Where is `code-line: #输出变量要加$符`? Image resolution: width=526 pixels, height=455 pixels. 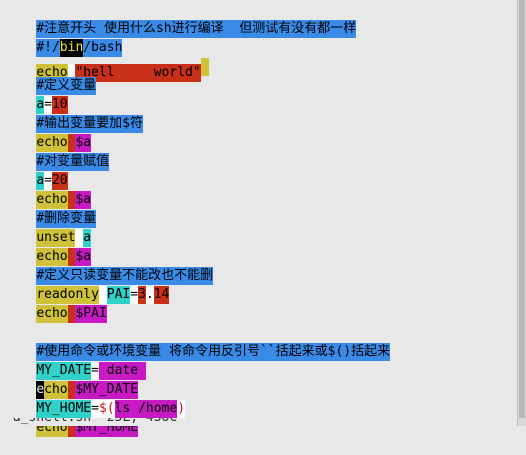
code-line: #输出变量要加$符 is located at coordinates (74, 115).